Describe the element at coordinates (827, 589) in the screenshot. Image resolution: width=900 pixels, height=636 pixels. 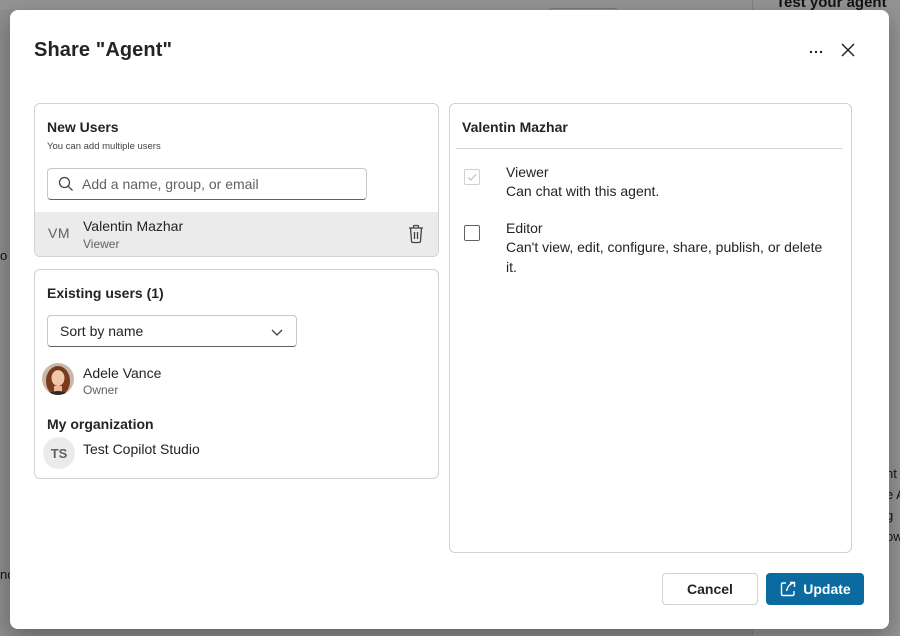
I see `update-label: Update` at that location.